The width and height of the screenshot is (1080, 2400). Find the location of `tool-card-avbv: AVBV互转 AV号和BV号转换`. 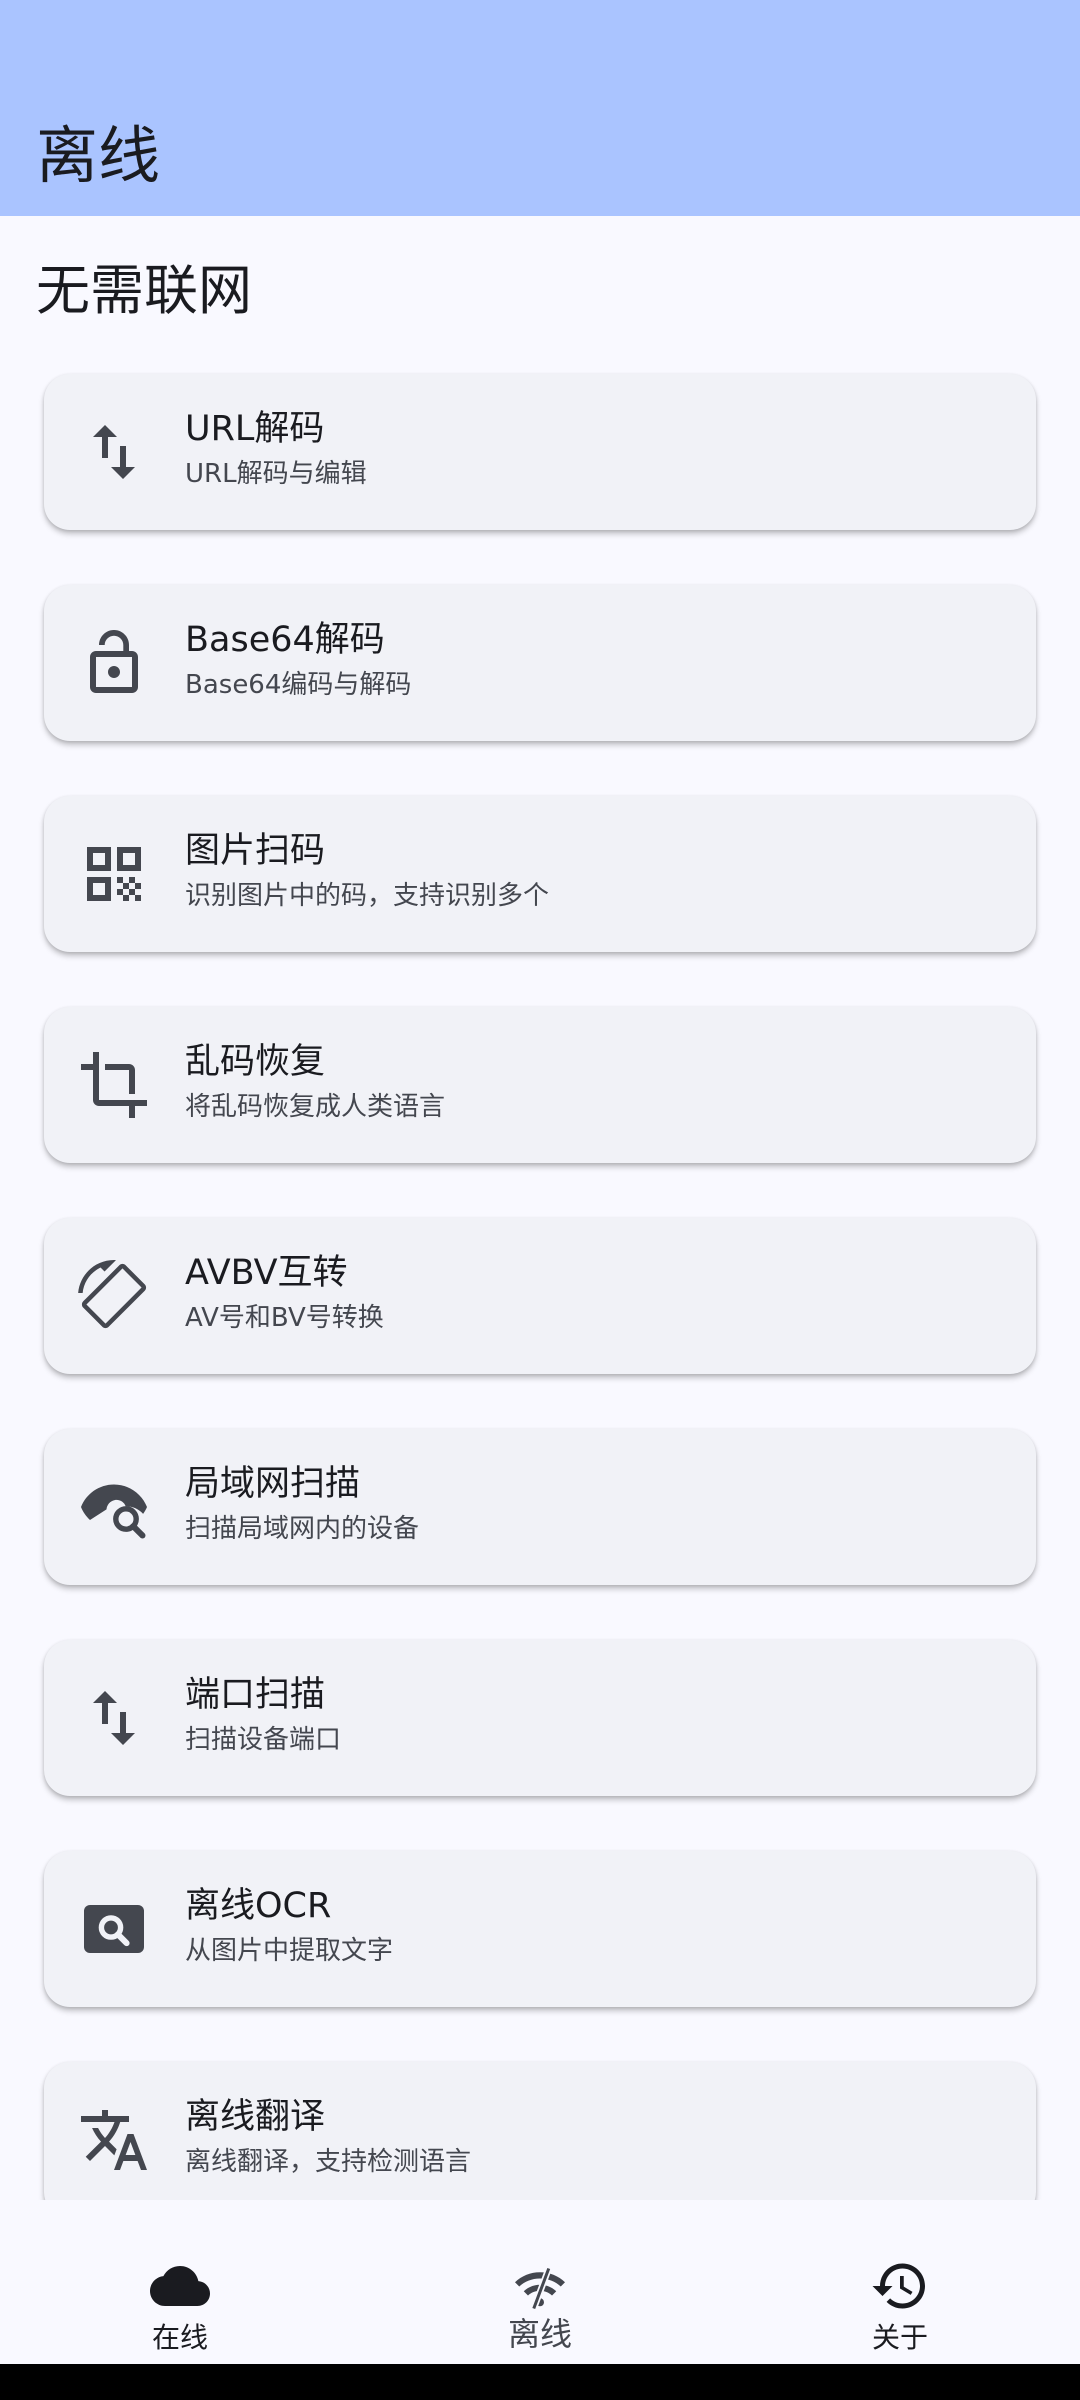

tool-card-avbv: AVBV互转 AV号和BV号转换 is located at coordinates (540, 1296).